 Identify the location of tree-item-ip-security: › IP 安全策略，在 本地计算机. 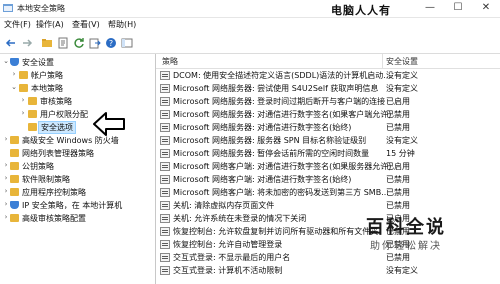
(77, 205).